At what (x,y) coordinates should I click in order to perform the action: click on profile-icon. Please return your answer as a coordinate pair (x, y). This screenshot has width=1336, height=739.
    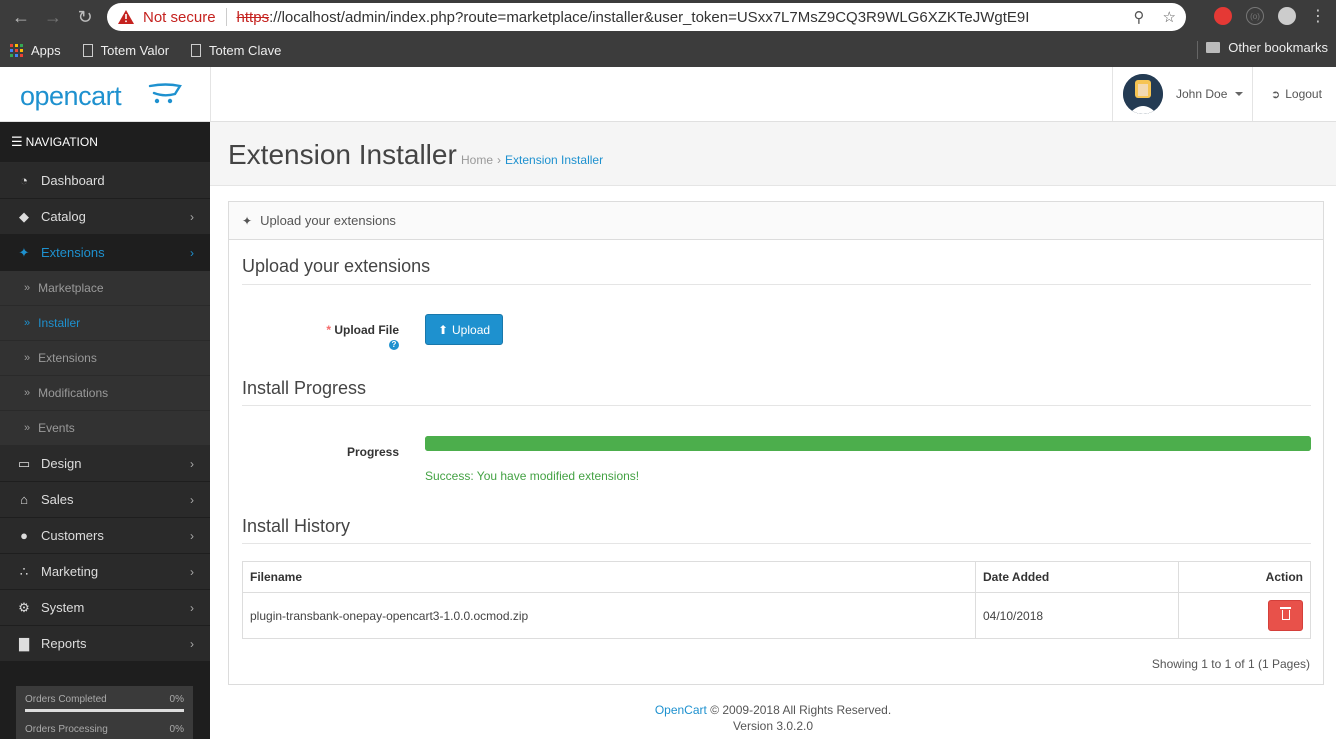
    Looking at the image, I should click on (1287, 16).